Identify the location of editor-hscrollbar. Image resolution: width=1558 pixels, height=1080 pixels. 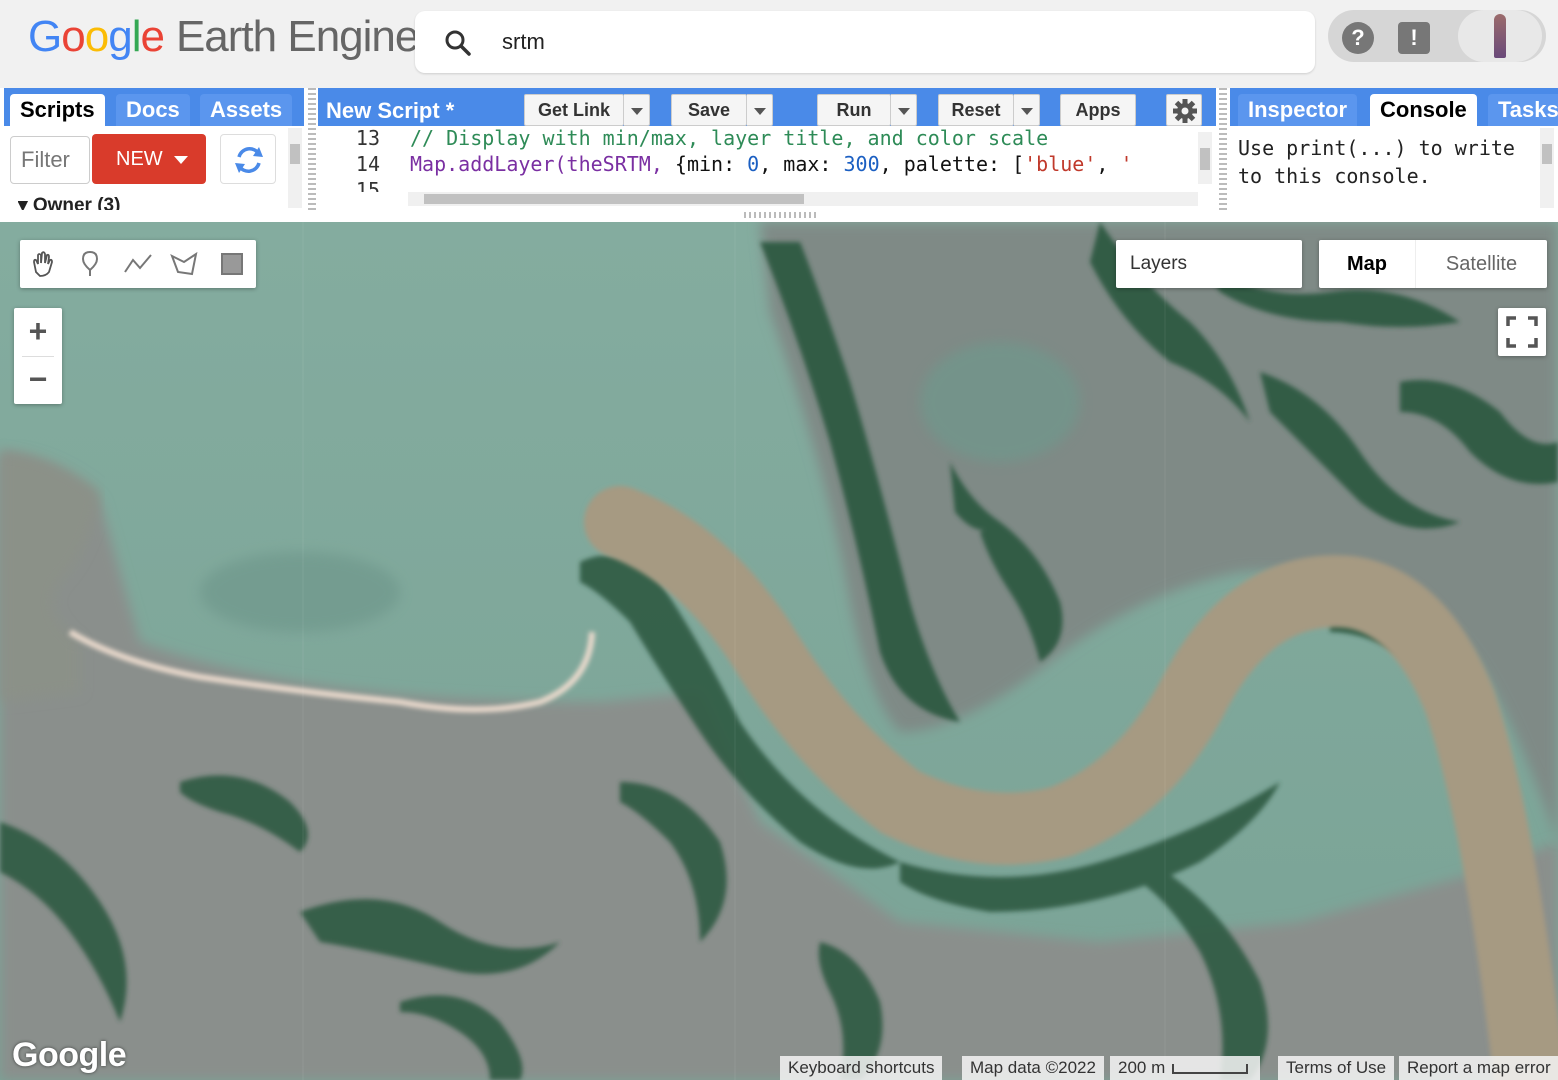
(803, 199).